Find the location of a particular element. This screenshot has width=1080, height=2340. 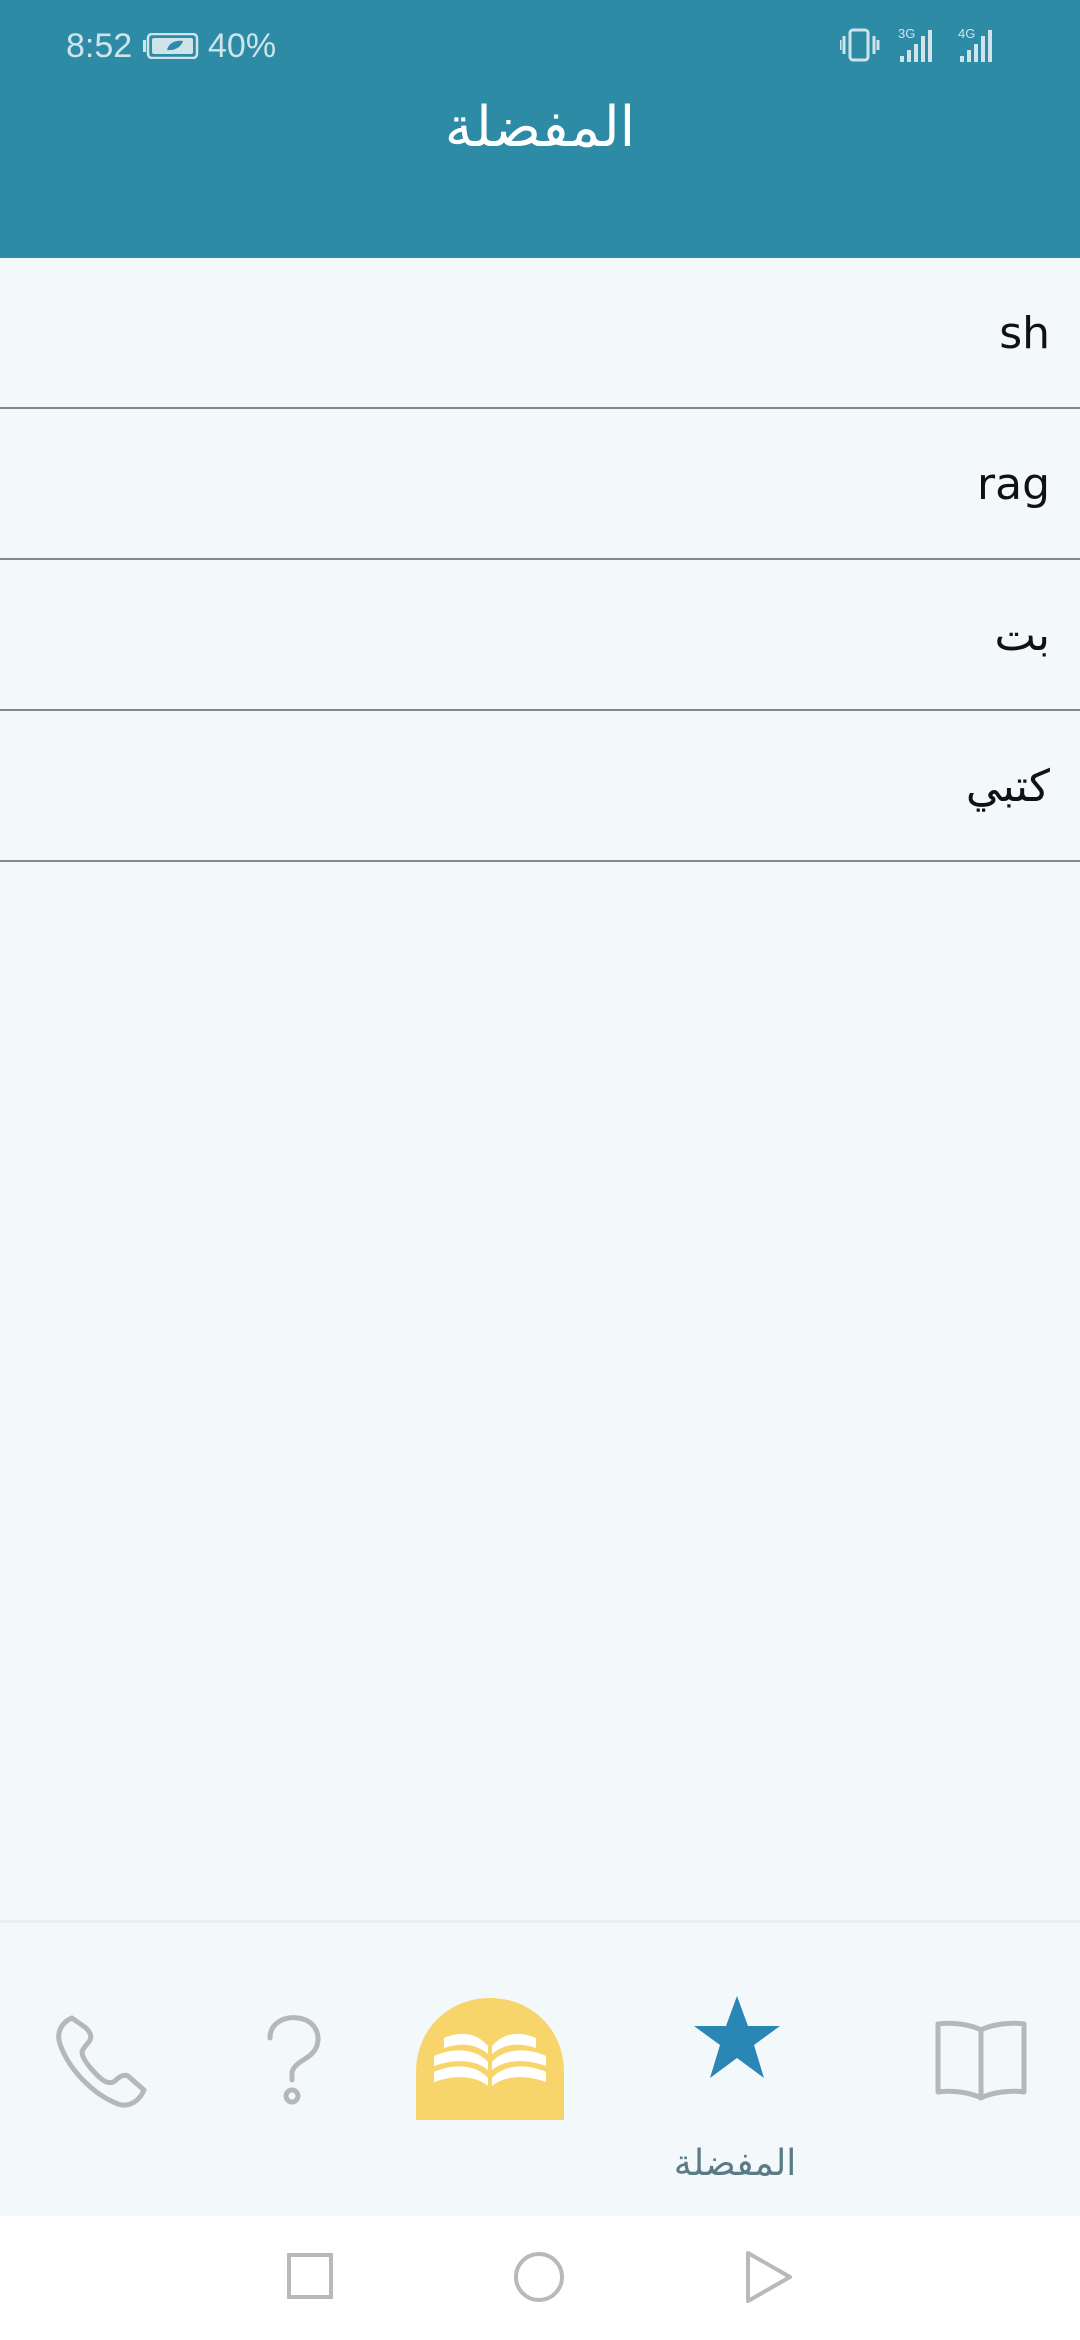

battery-icon is located at coordinates (171, 46).